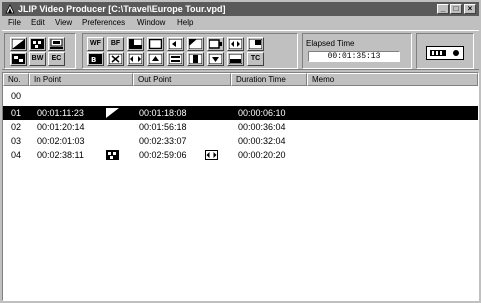  Describe the element at coordinates (262, 113) in the screenshot. I see `duration-cell: 00:00:06:10` at that location.